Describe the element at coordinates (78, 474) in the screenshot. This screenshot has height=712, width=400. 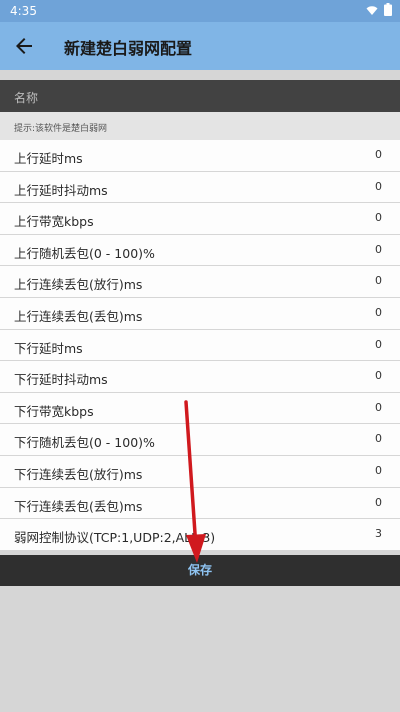
I see `row-label: 下行连续丢包(放行)ms` at that location.